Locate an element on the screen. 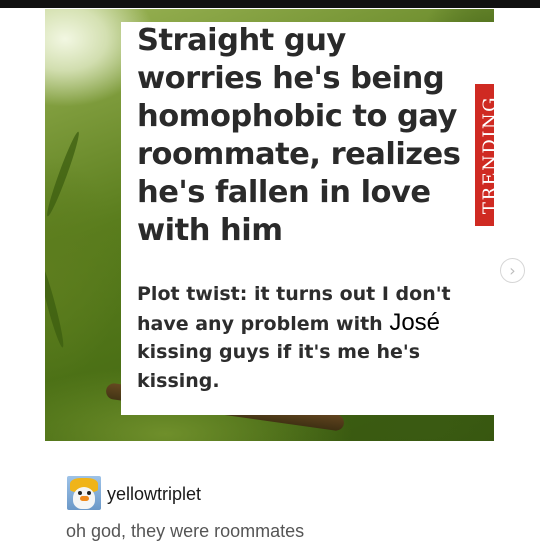  next-image-button: › is located at coordinates (512, 270).